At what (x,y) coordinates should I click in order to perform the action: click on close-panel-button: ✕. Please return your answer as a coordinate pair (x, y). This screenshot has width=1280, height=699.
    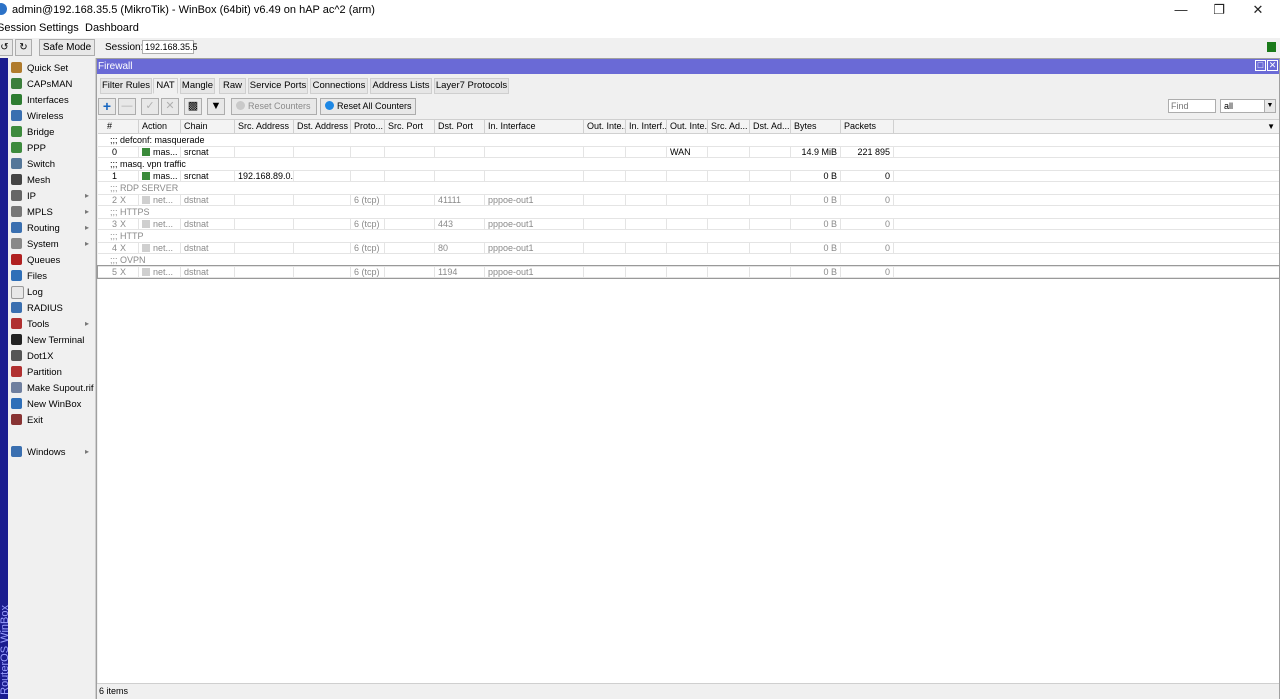
    Looking at the image, I should click on (1272, 65).